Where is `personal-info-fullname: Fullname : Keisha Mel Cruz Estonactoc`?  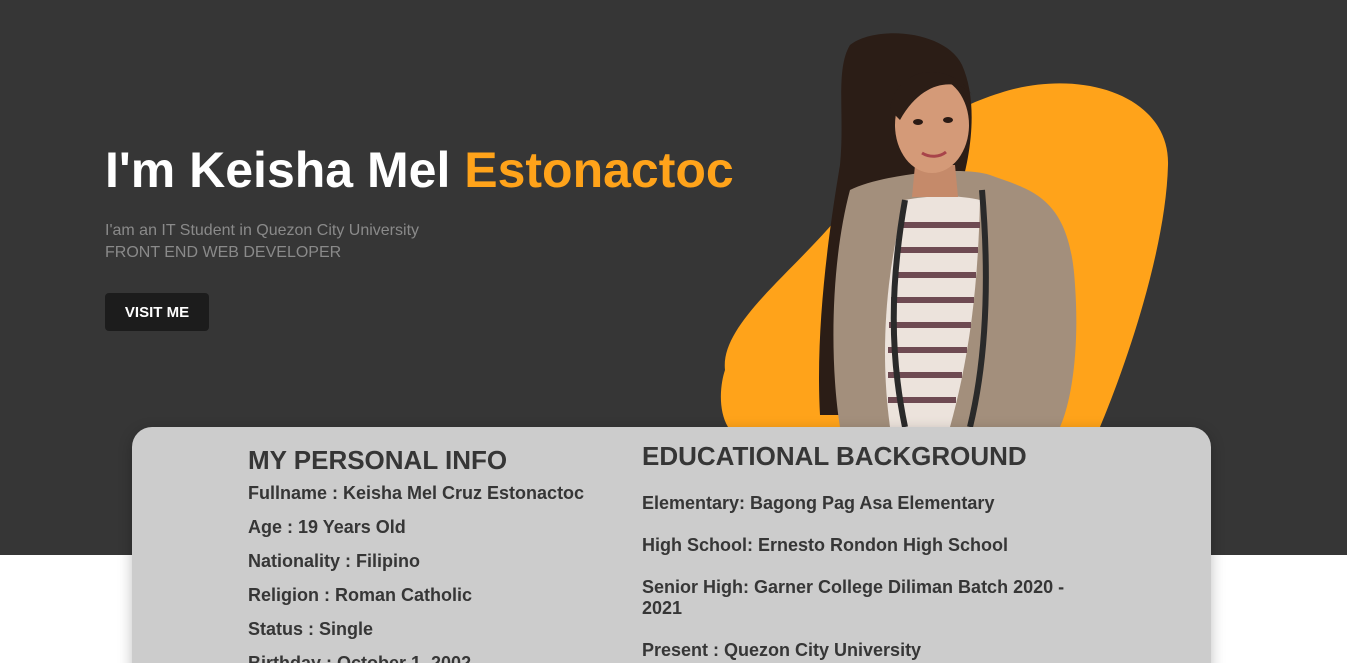 personal-info-fullname: Fullname : Keisha Mel Cruz Estonactoc is located at coordinates (416, 493).